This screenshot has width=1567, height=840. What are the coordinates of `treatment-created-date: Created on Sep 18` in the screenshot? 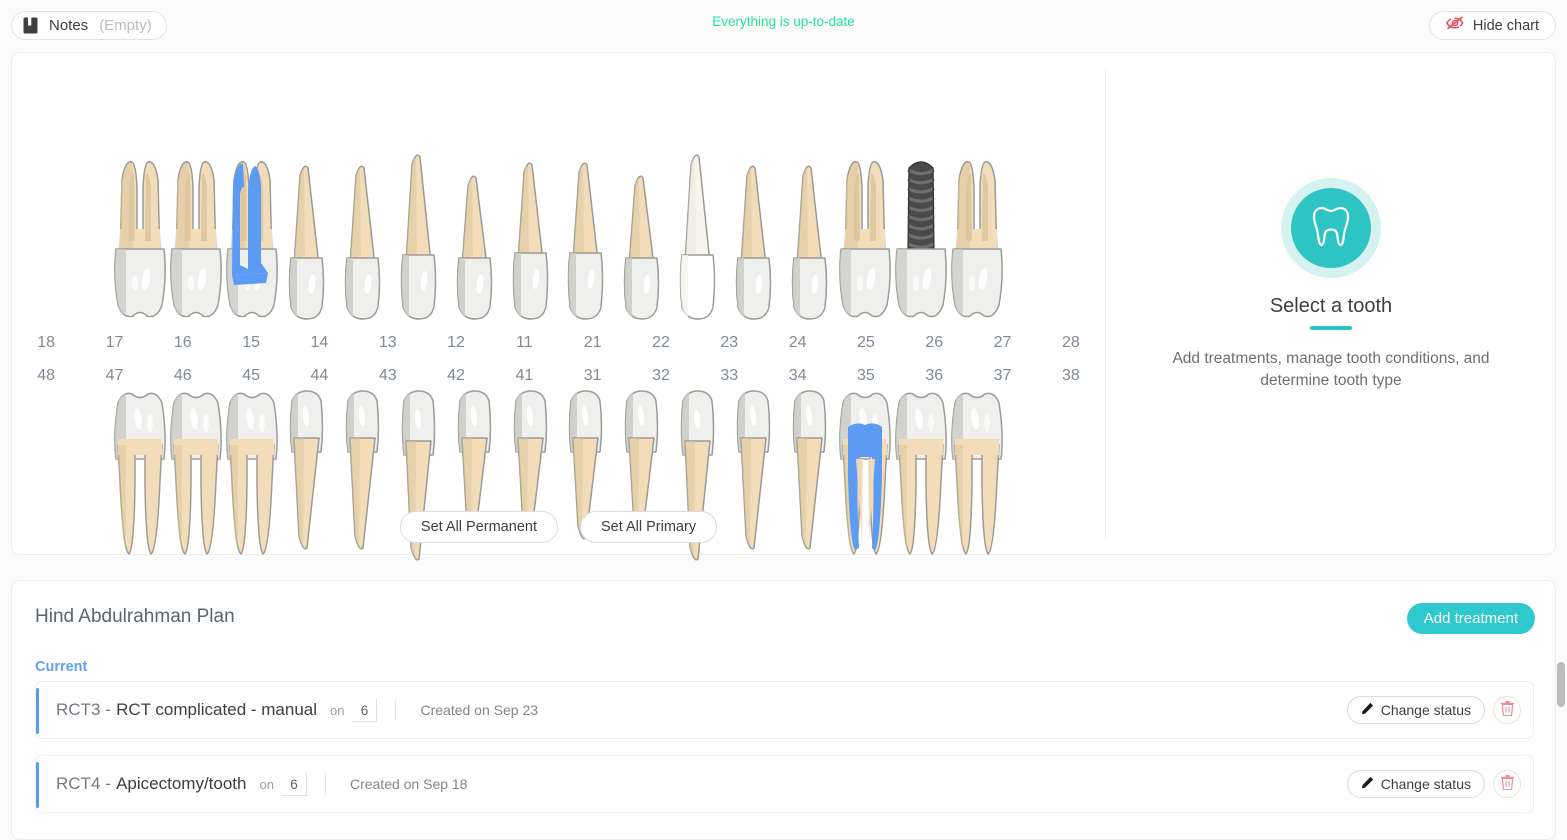 It's located at (408, 784).